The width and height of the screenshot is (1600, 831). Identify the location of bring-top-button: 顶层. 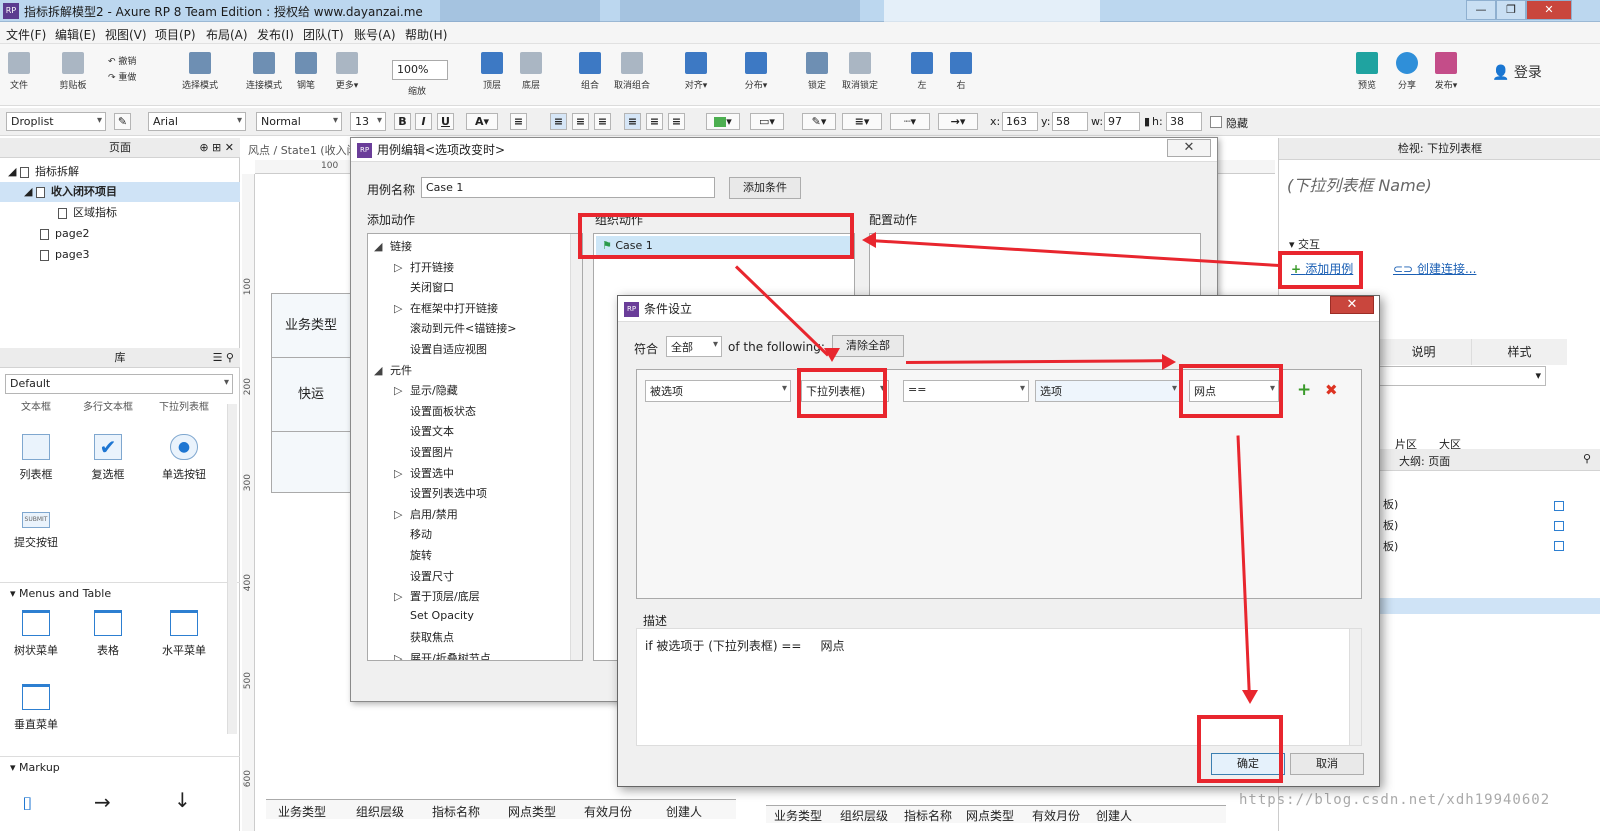
(492, 71).